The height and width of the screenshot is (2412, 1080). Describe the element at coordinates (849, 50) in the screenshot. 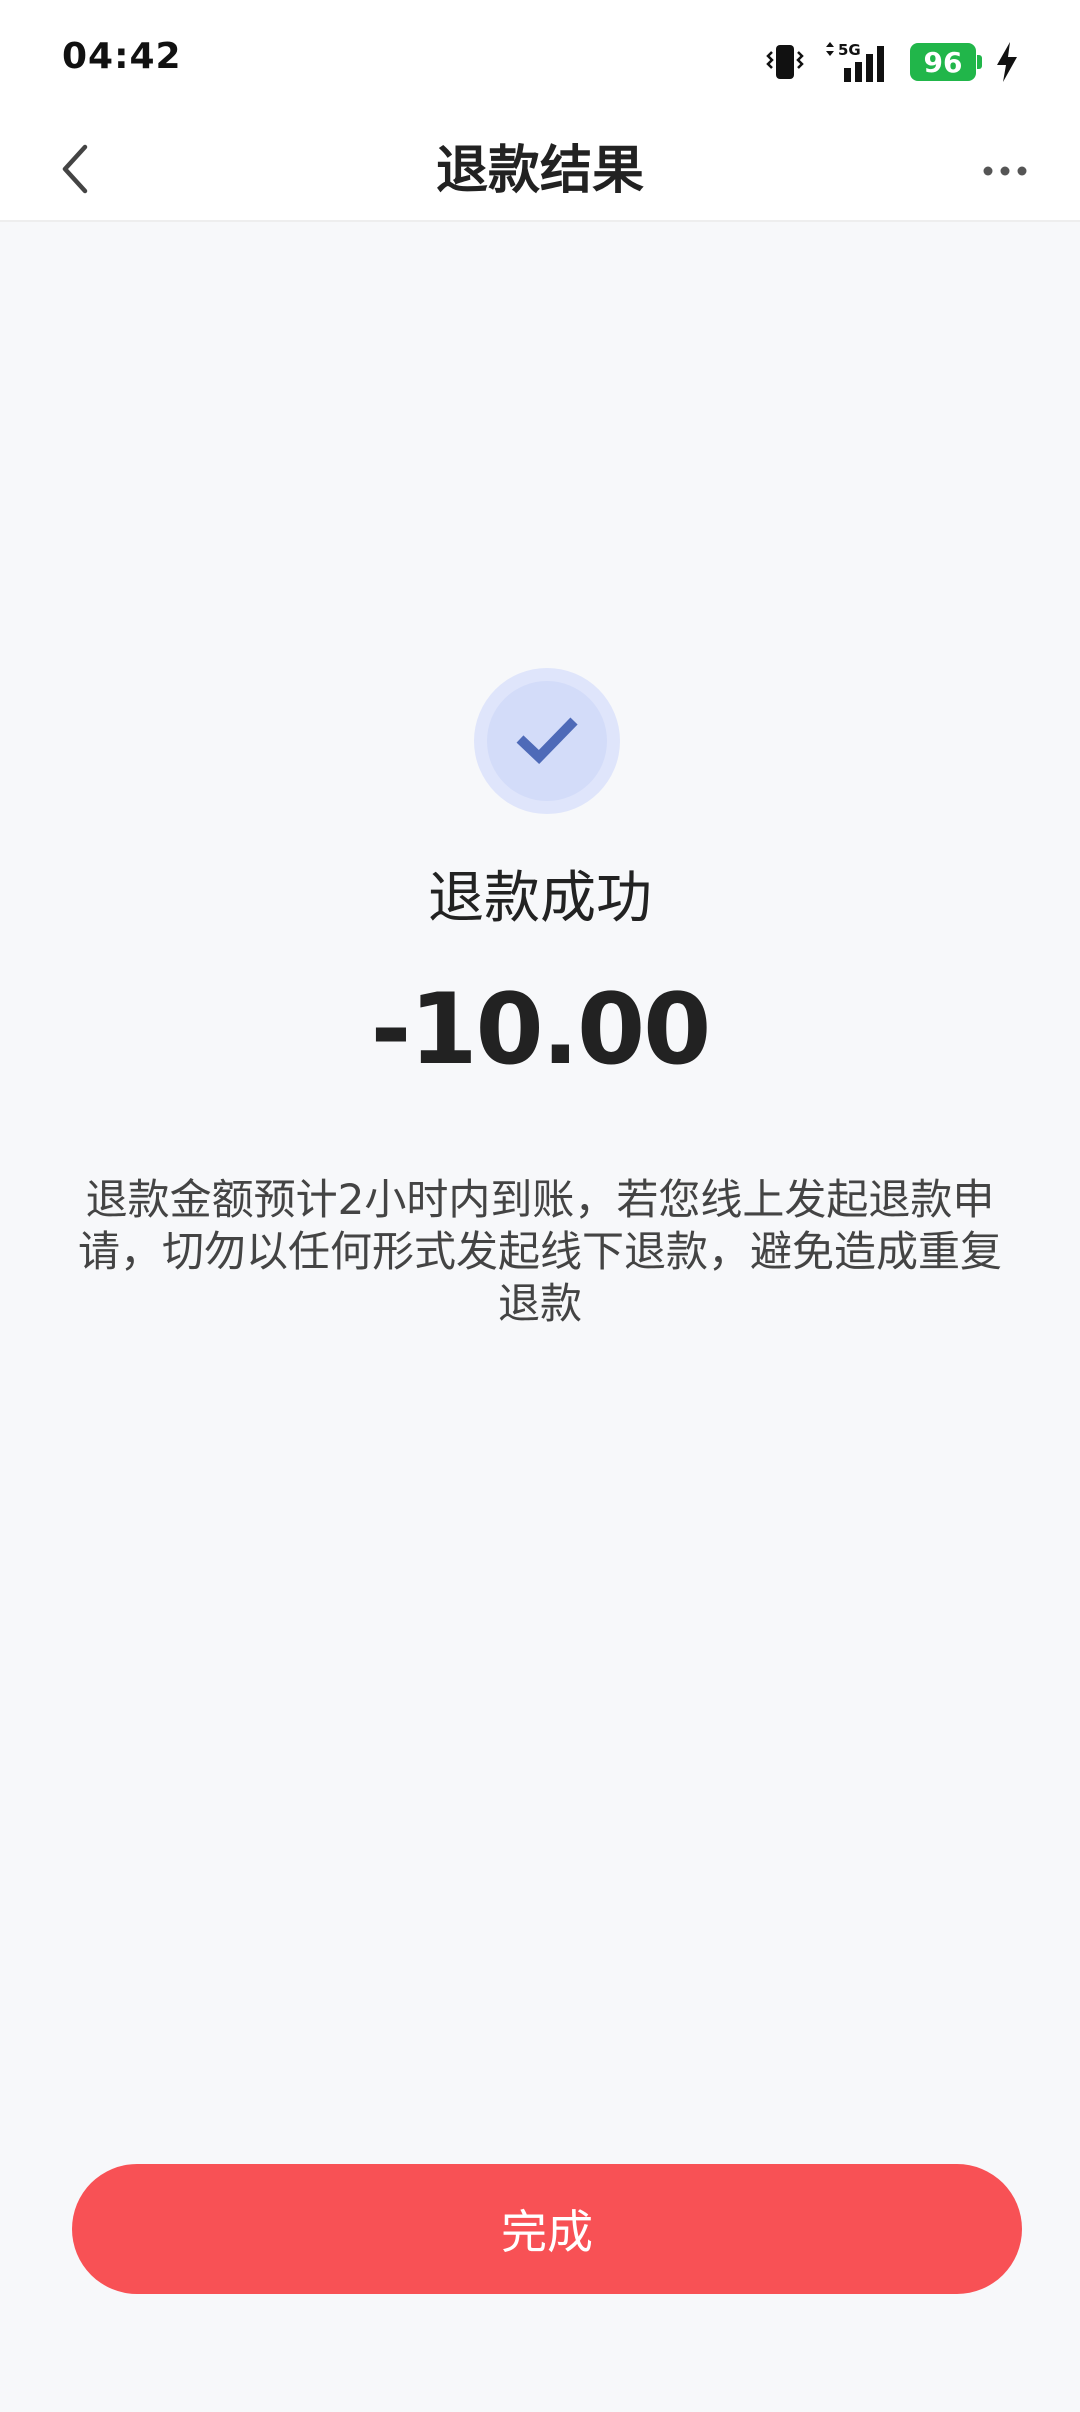

I see `network-type: 5G` at that location.